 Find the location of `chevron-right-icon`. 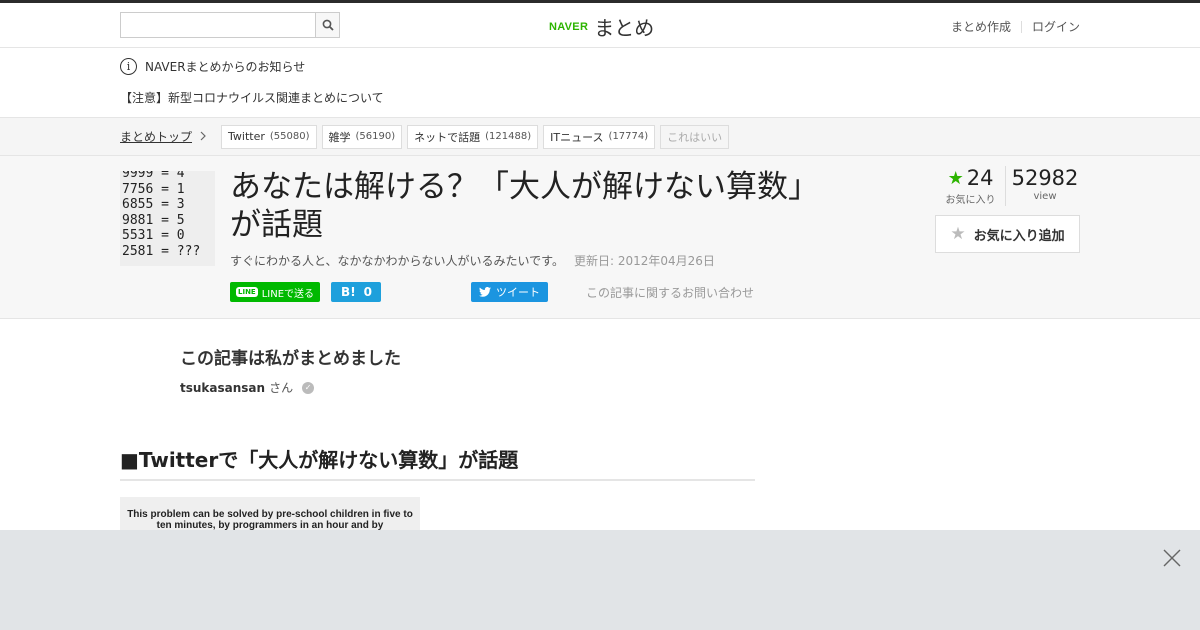

chevron-right-icon is located at coordinates (203, 137).